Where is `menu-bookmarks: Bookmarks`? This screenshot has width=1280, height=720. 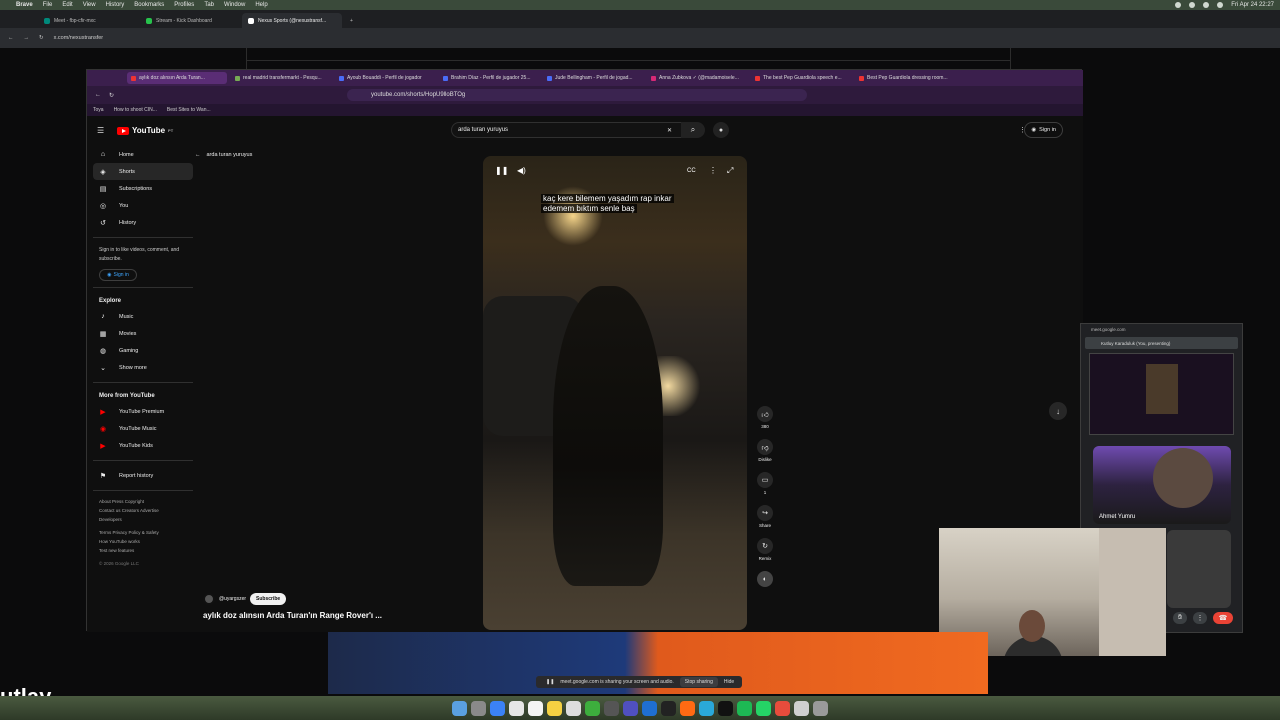 menu-bookmarks: Bookmarks is located at coordinates (149, 5).